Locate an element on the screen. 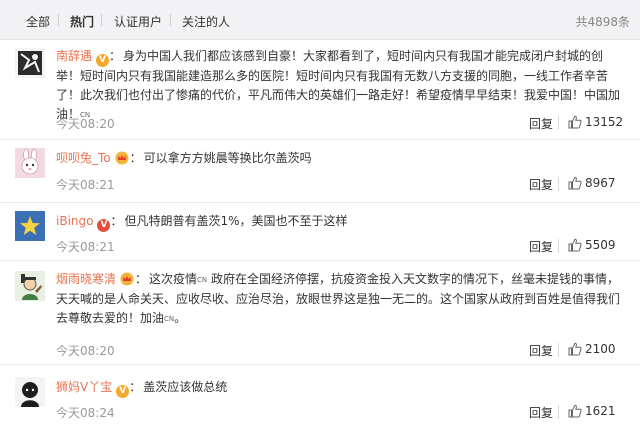 The image size is (640, 426). comment-text: 但凡特朗普有盖茨1%，美国也不至于这样 is located at coordinates (236, 221).